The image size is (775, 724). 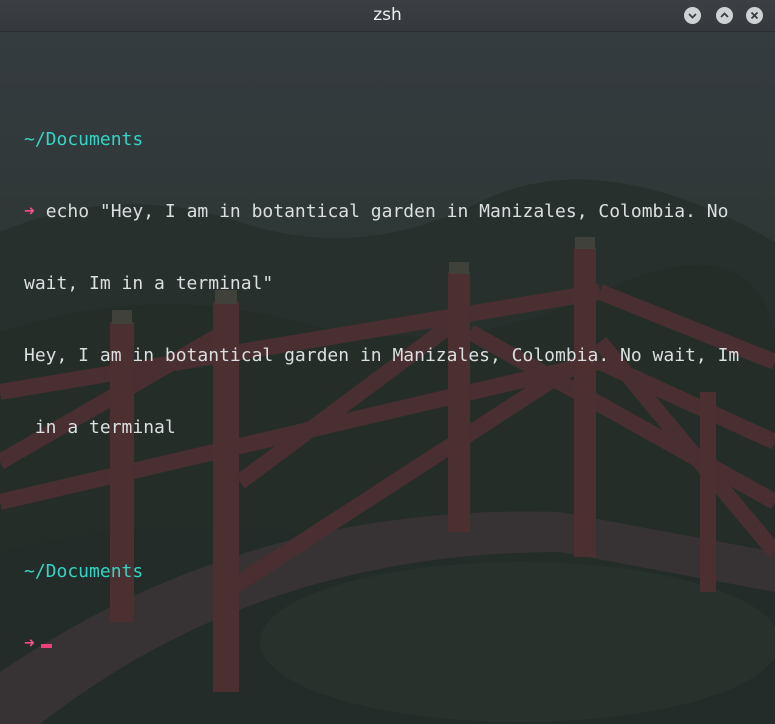 I want to click on command-line-wrap: wait, Im in a terminal", so click(x=149, y=283).